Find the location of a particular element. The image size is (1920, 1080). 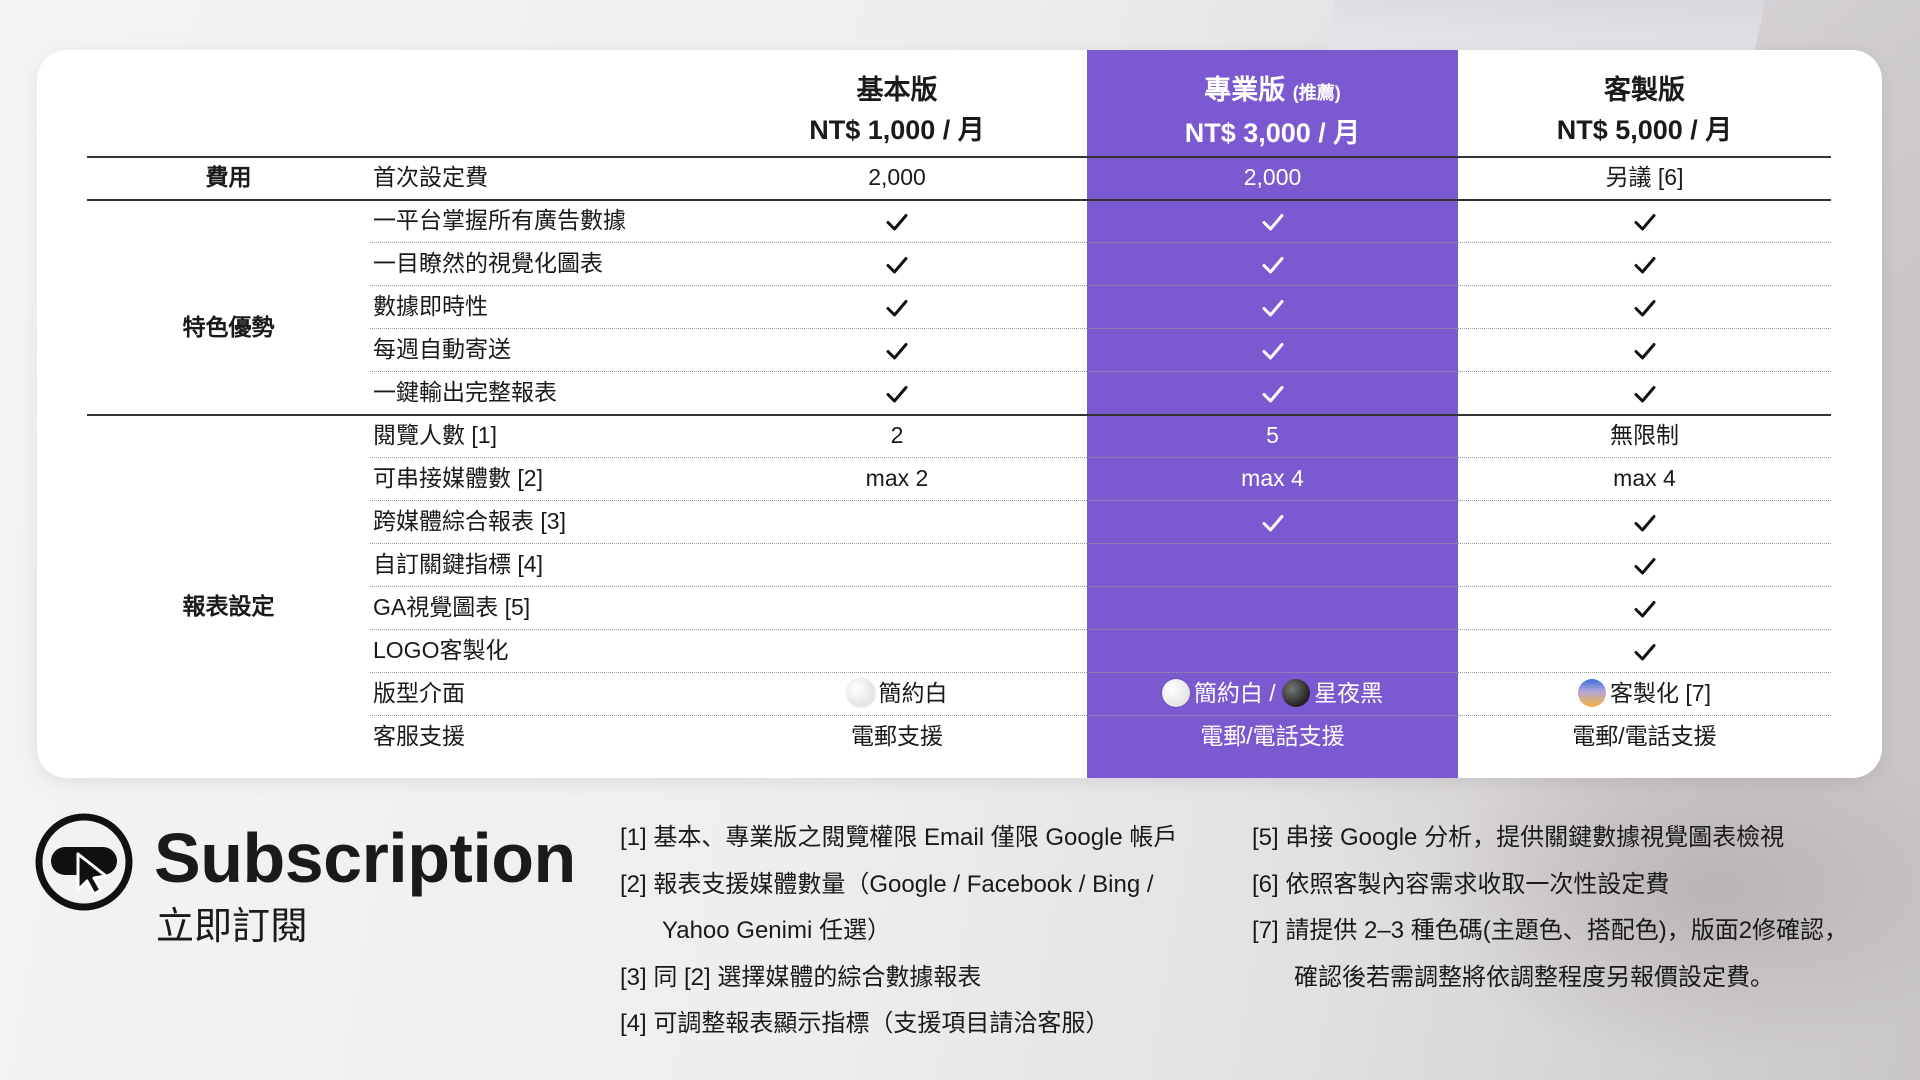

plan-name: 客製版 is located at coordinates (1644, 90).